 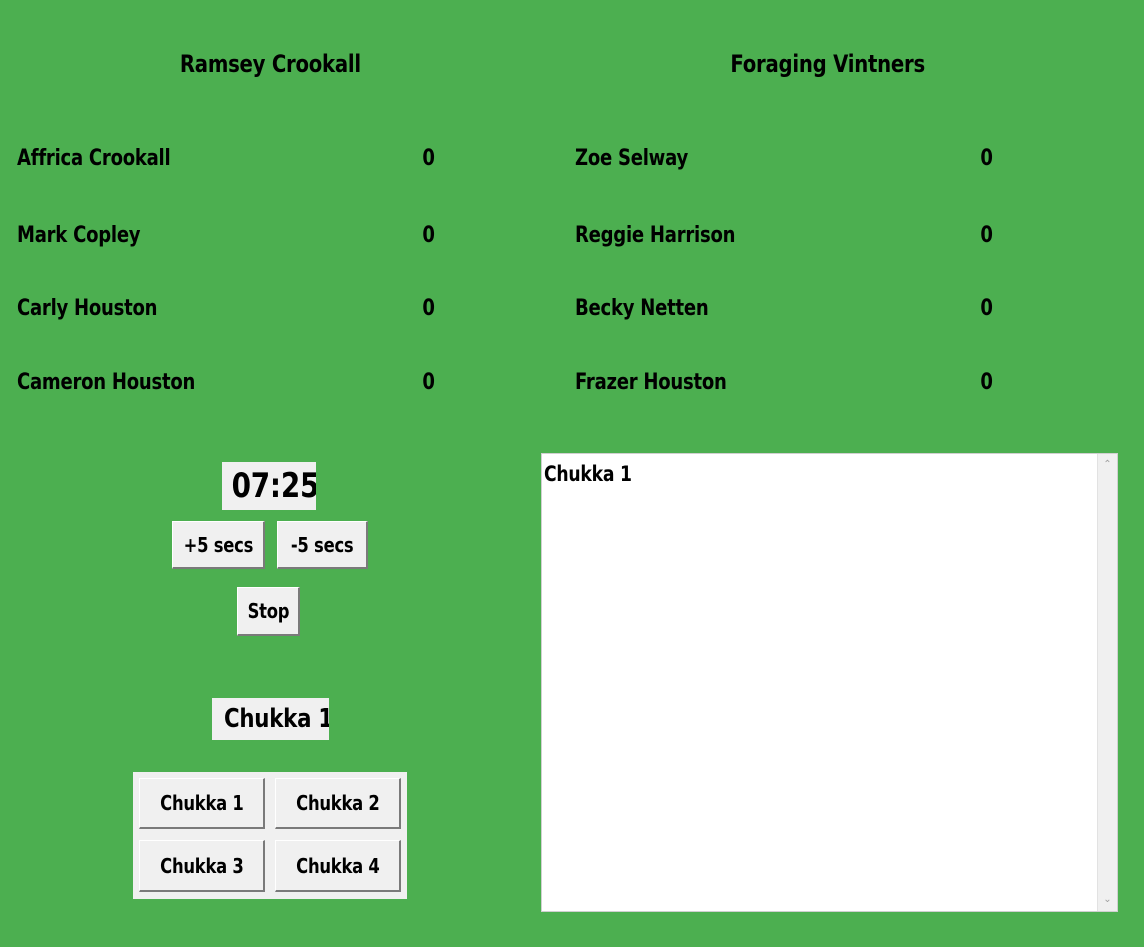 I want to click on subtract-5-seconds-button: -5 secs, so click(x=322, y=545).